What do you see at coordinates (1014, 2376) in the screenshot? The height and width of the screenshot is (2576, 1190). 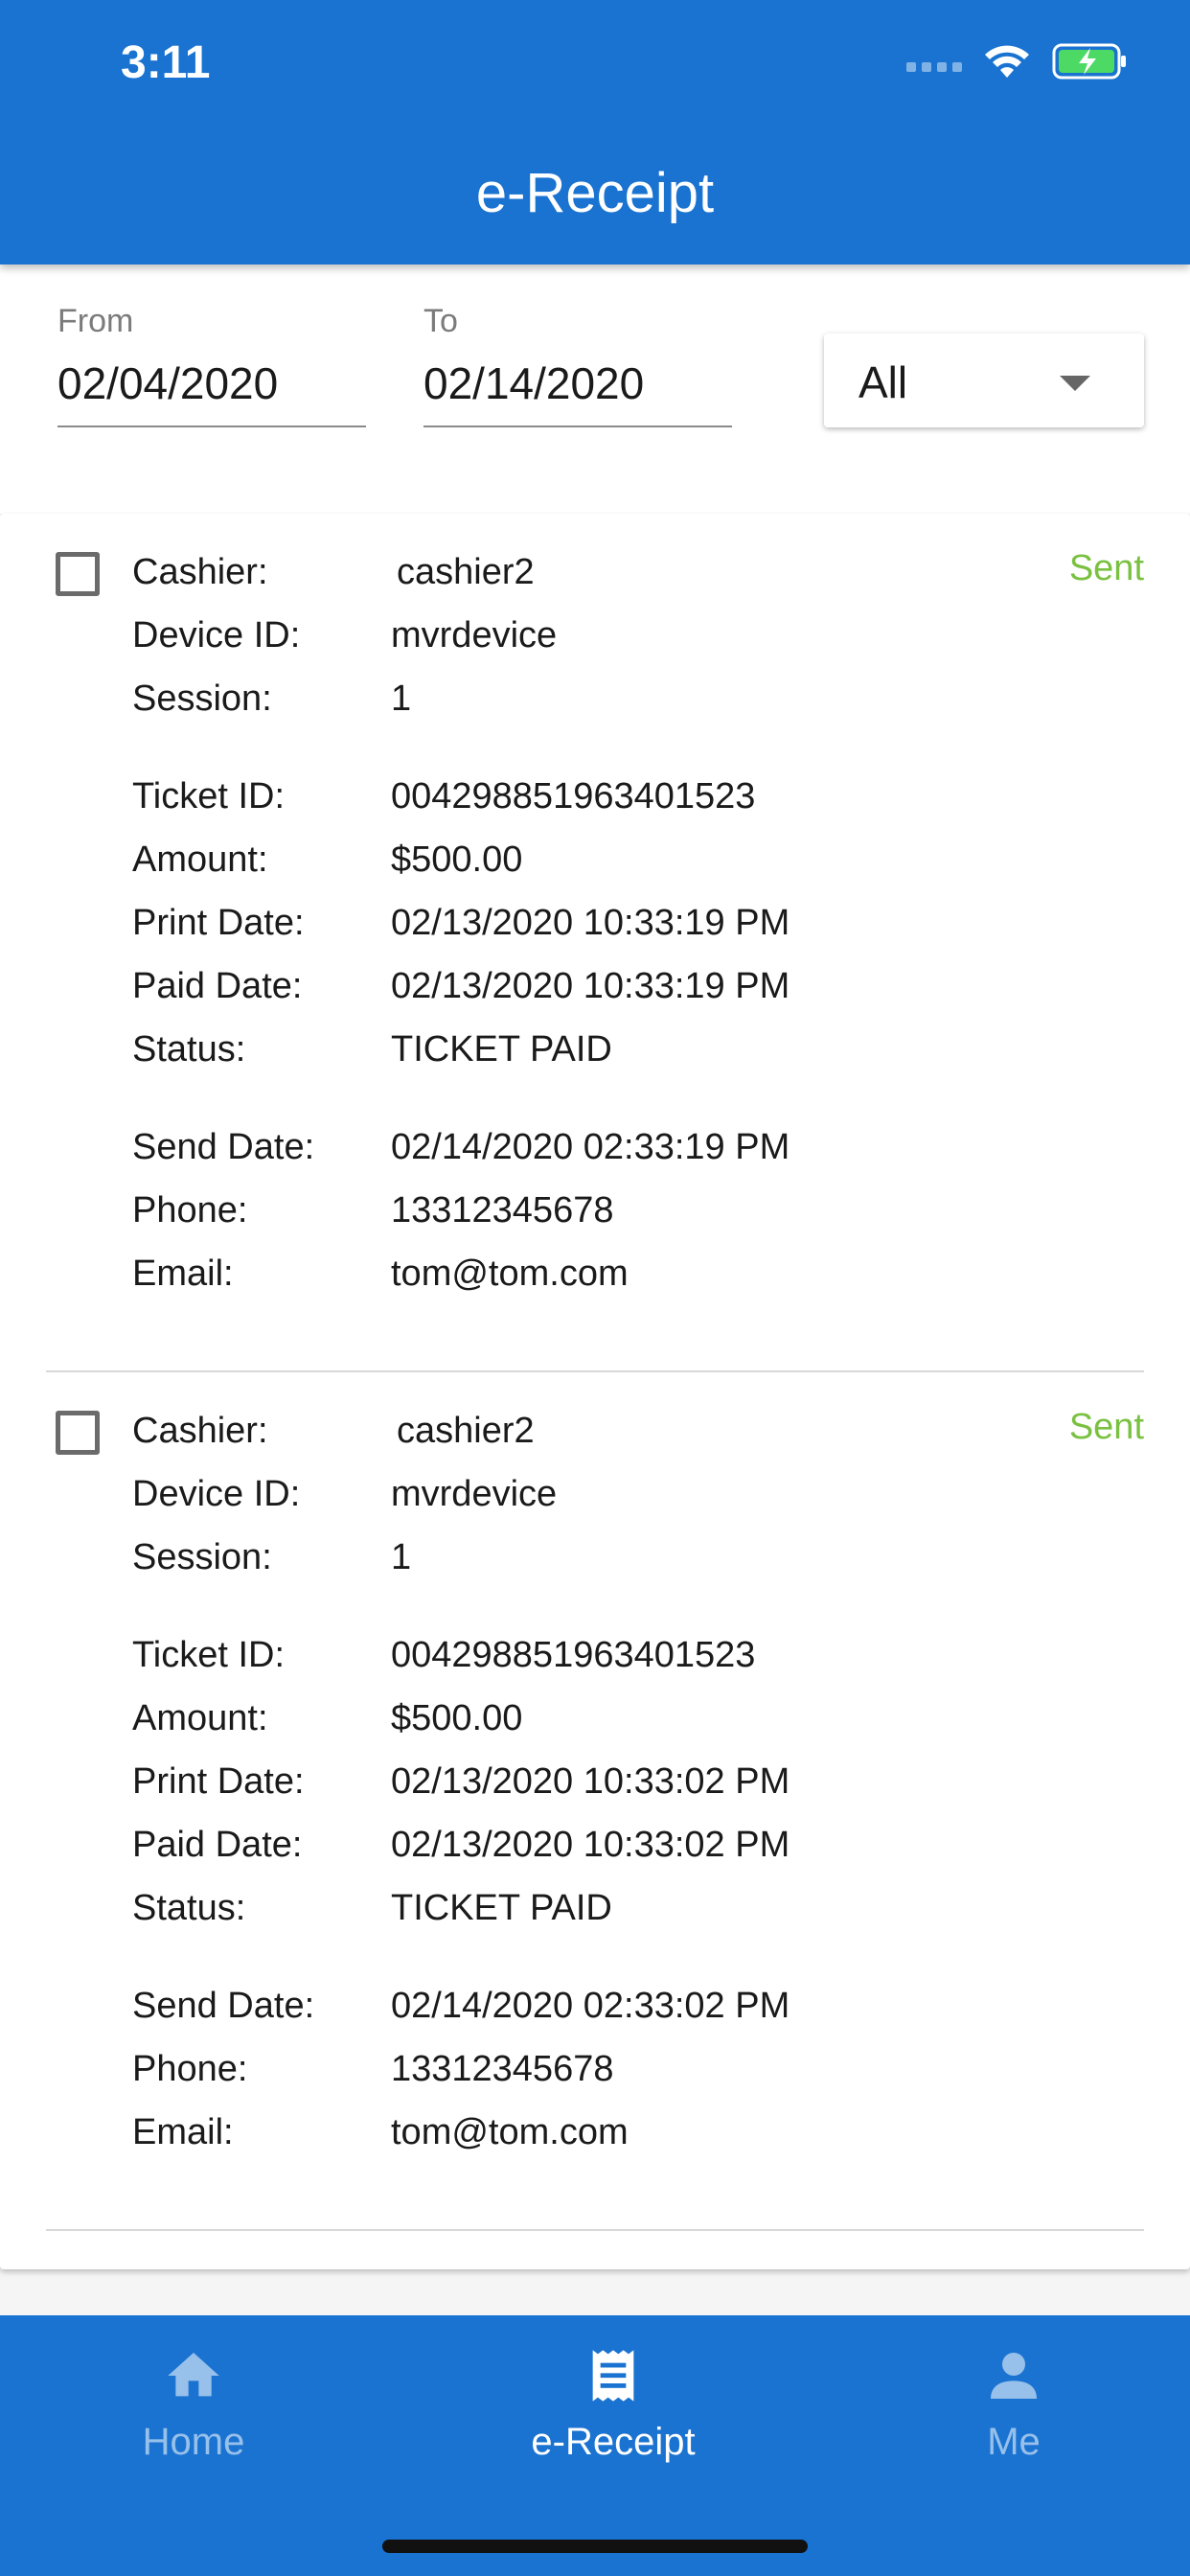 I see `person-icon` at bounding box center [1014, 2376].